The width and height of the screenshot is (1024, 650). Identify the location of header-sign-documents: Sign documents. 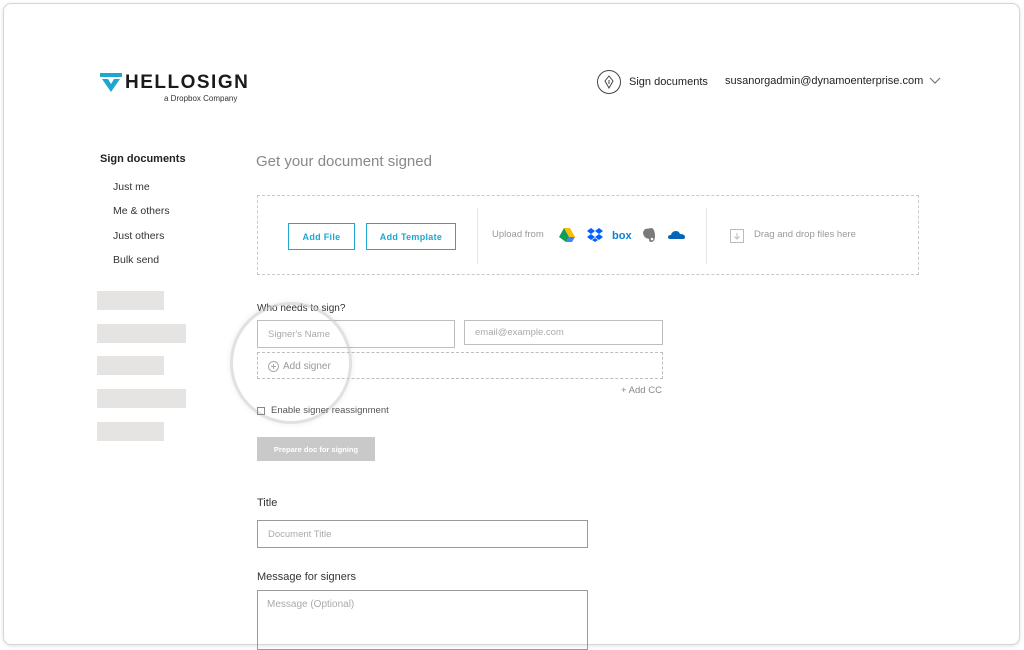
(652, 82).